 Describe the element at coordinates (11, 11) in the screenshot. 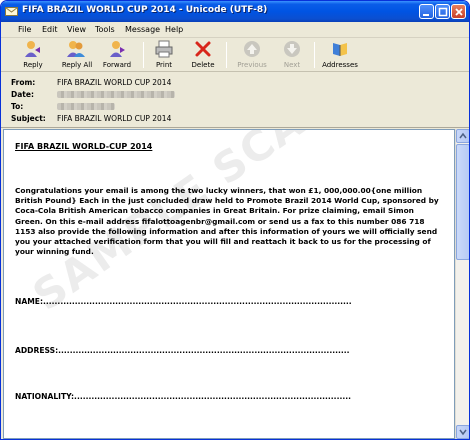

I see `envelope-icon` at that location.